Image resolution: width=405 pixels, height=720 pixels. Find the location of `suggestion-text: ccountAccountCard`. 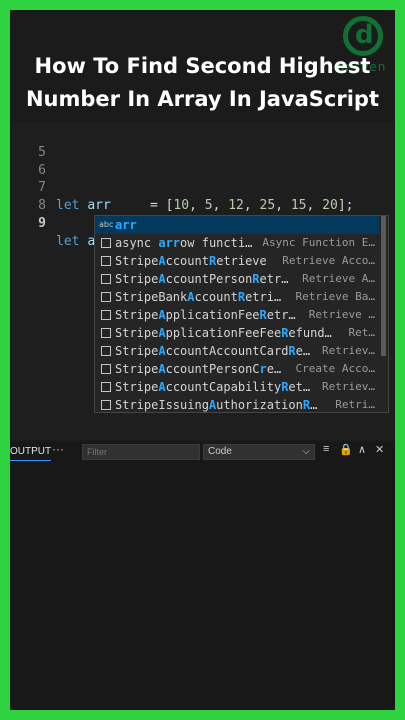

suggestion-text: ccountAccountCard is located at coordinates (227, 351).